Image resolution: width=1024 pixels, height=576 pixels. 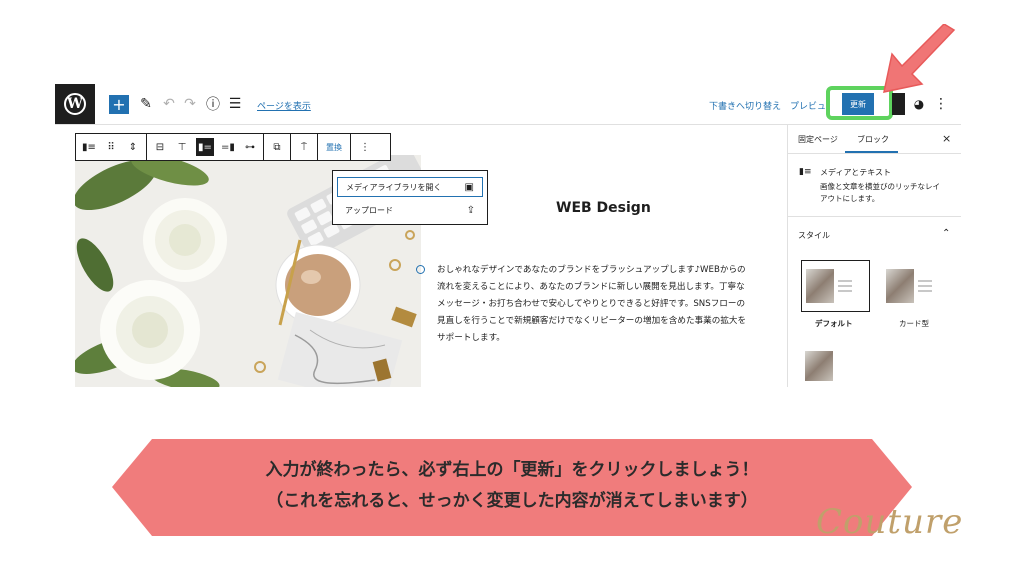 What do you see at coordinates (591, 304) in the screenshot?
I see `paragraph-line: メッセージ・お打ち合わせで安心してやりとりできると好評です。SNSフローの` at bounding box center [591, 304].